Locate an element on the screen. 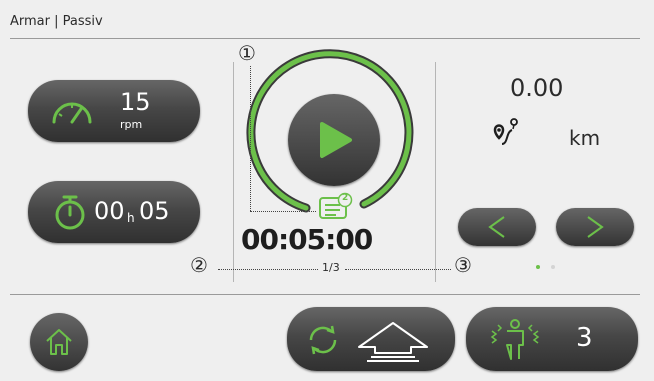  callout-3: ③ is located at coordinates (463, 265).